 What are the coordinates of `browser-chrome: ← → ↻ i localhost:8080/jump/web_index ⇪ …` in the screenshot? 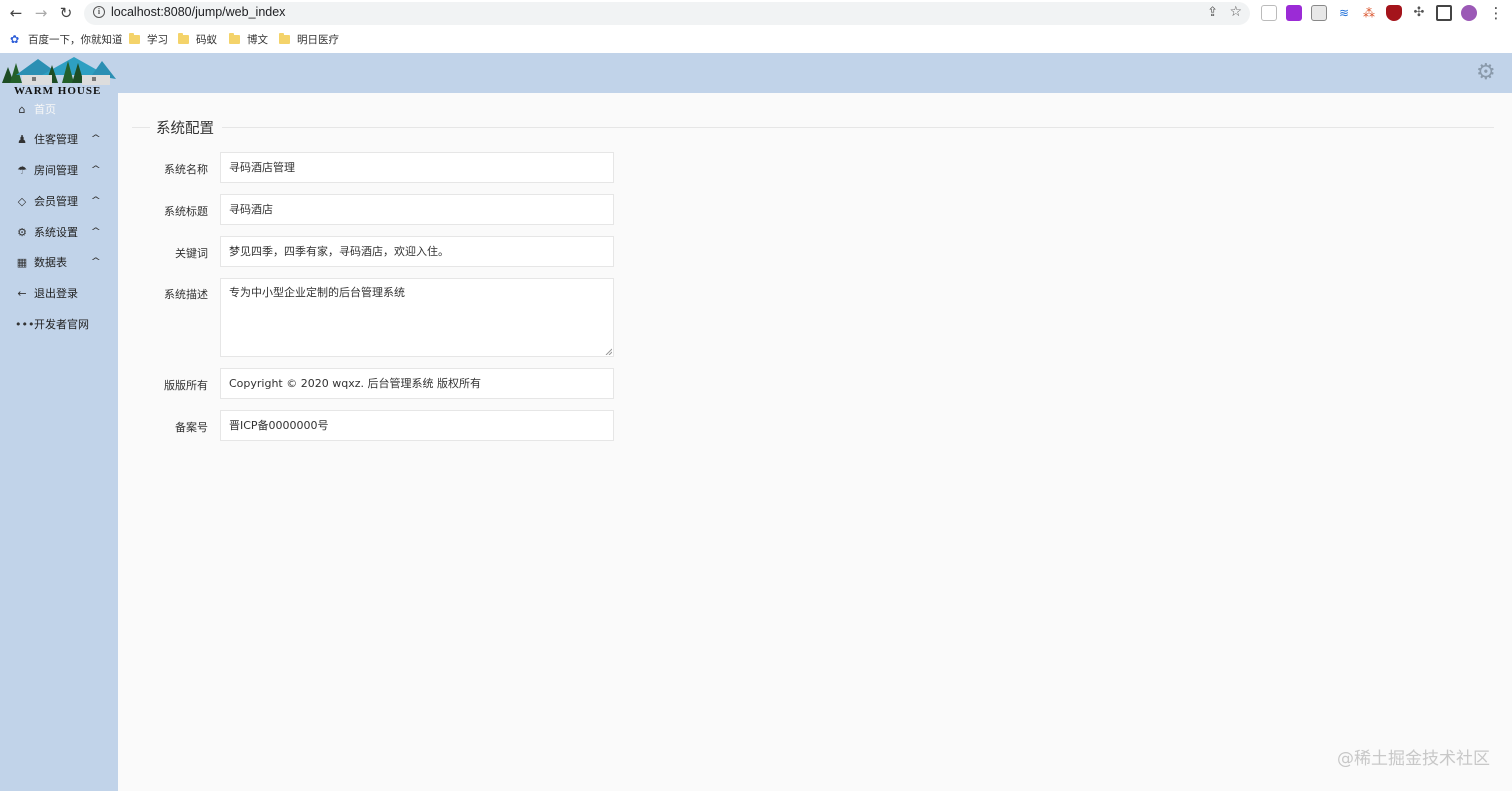 It's located at (756, 26).